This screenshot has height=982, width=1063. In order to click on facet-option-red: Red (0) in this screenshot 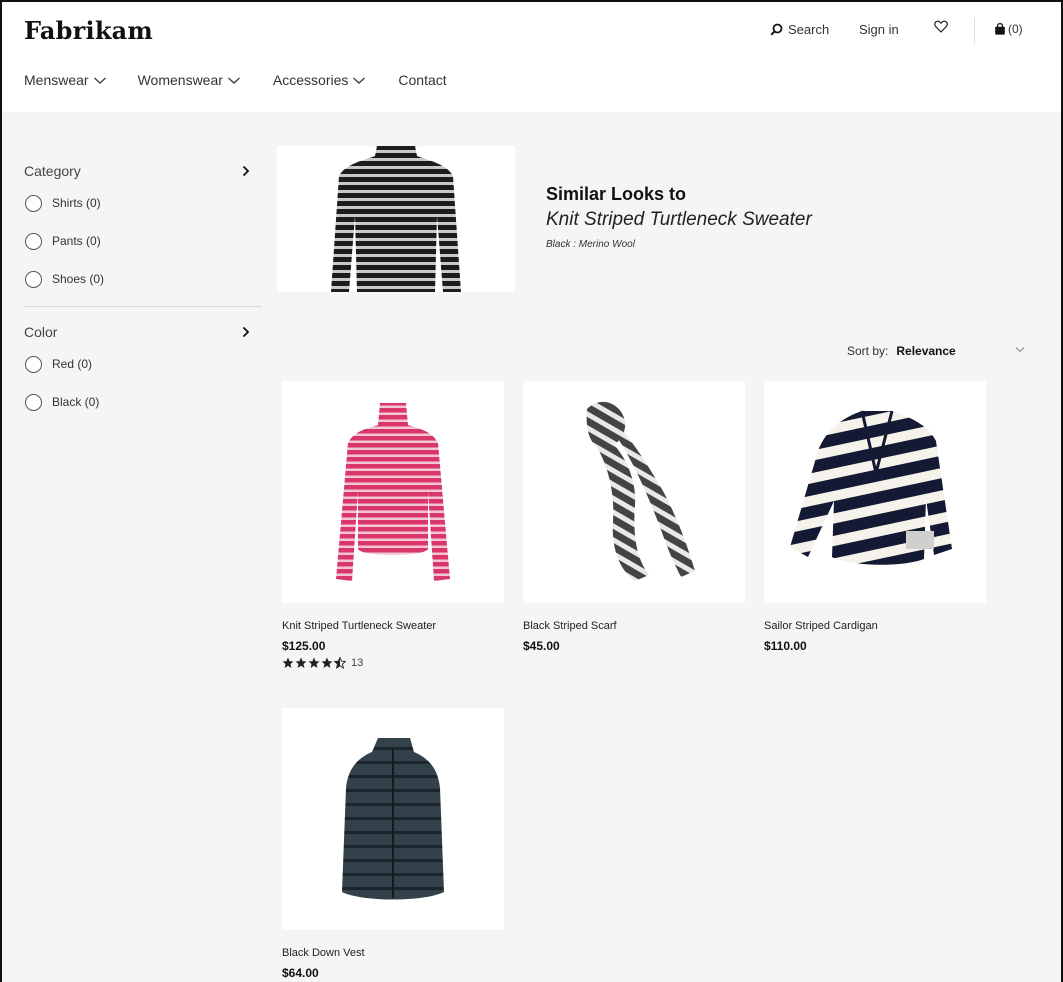, I will do `click(143, 364)`.